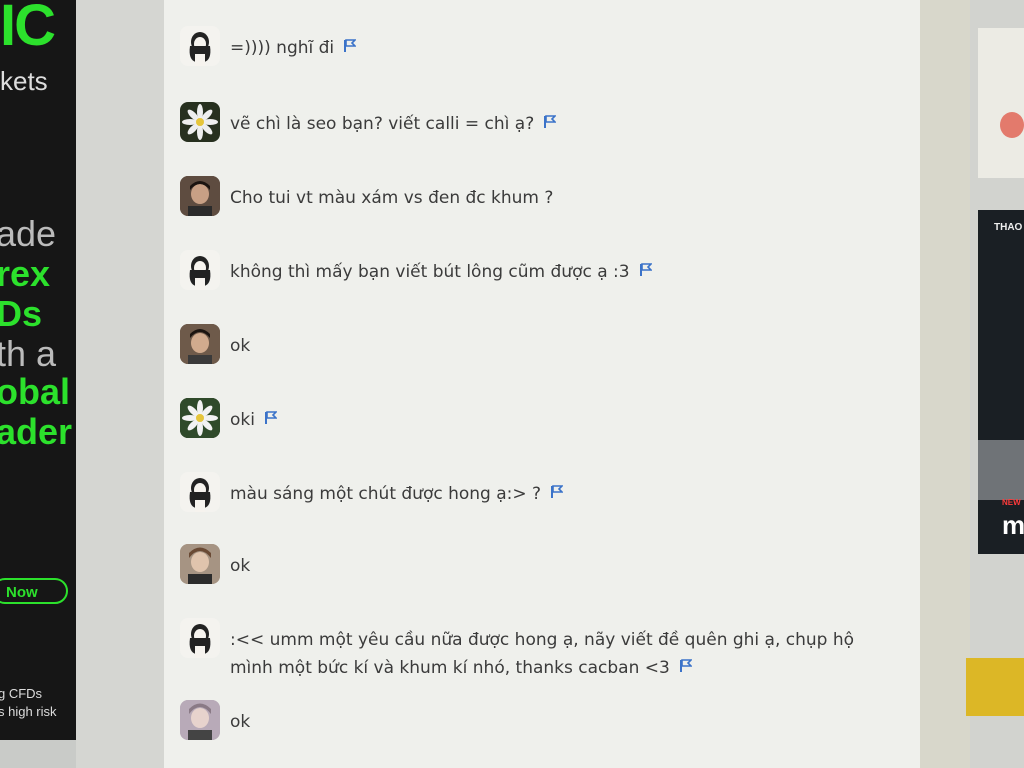 Image resolution: width=1024 pixels, height=768 pixels. I want to click on right-ad-logo-letter: m, so click(1013, 525).